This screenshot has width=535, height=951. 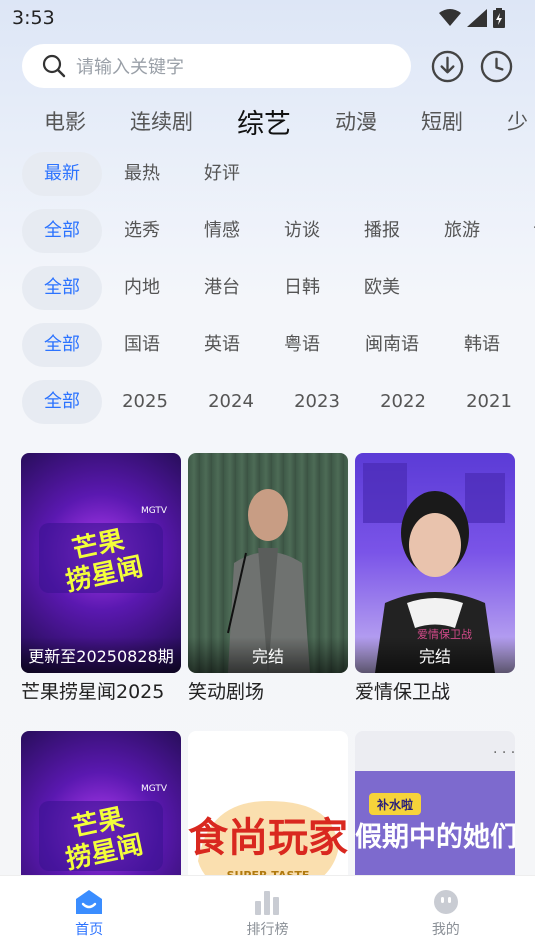 What do you see at coordinates (62, 288) in the screenshot?
I see `chip-region: 全部` at bounding box center [62, 288].